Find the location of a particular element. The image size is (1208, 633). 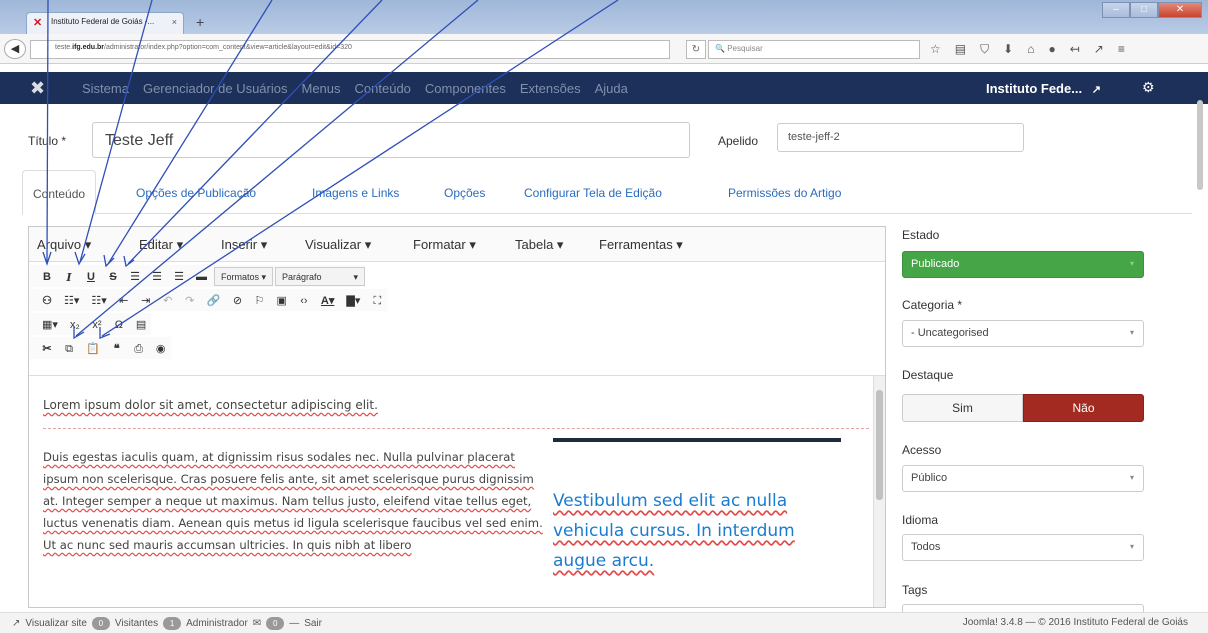

tags-input is located at coordinates (1023, 608).